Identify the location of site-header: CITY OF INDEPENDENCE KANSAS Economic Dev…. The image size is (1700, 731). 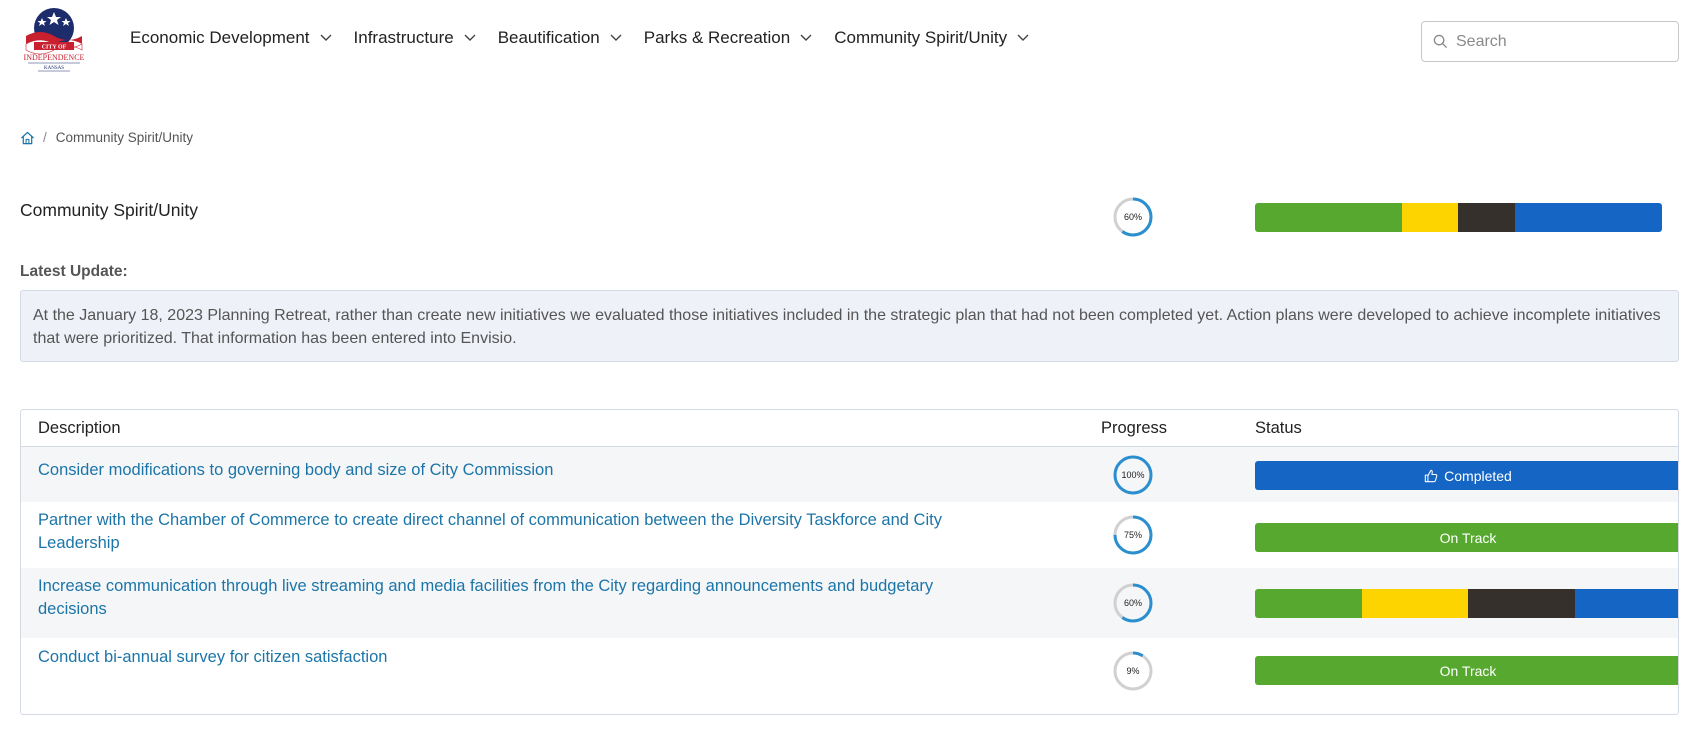
(850, 43).